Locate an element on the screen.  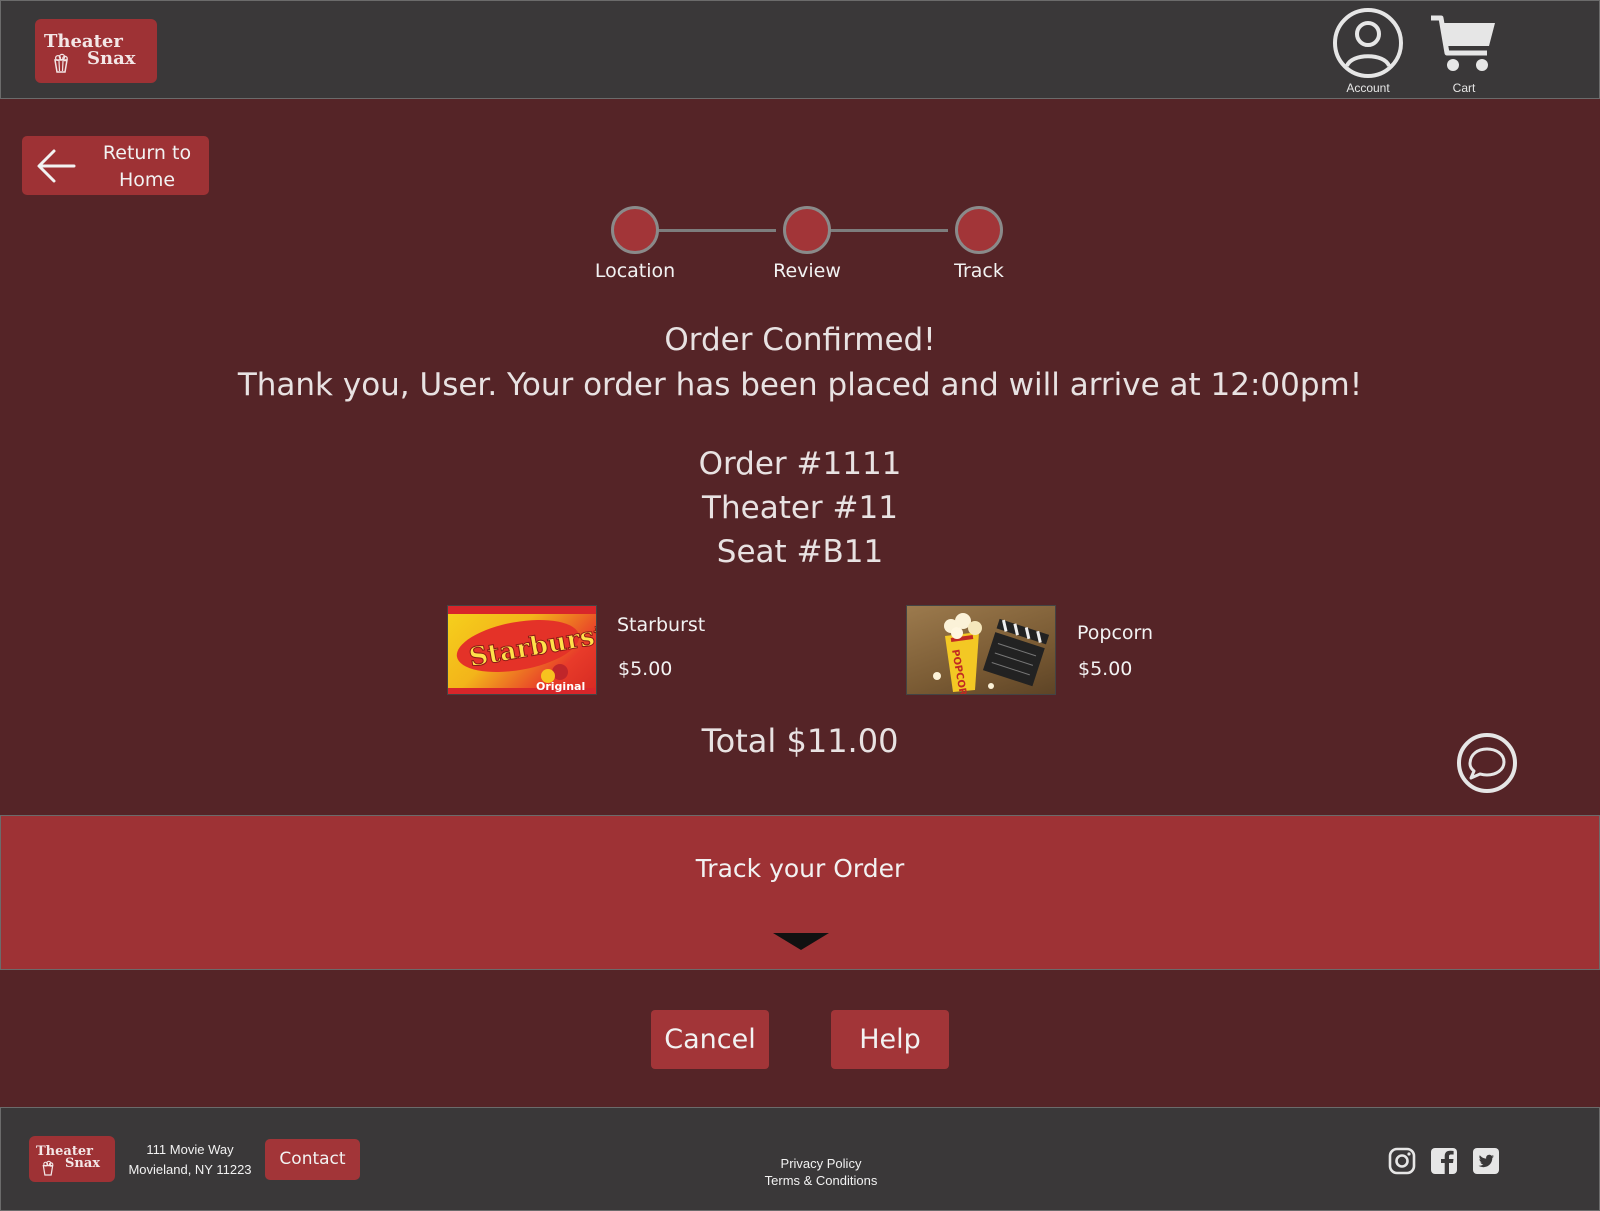
return-home-button: Return to Home is located at coordinates (115, 165).